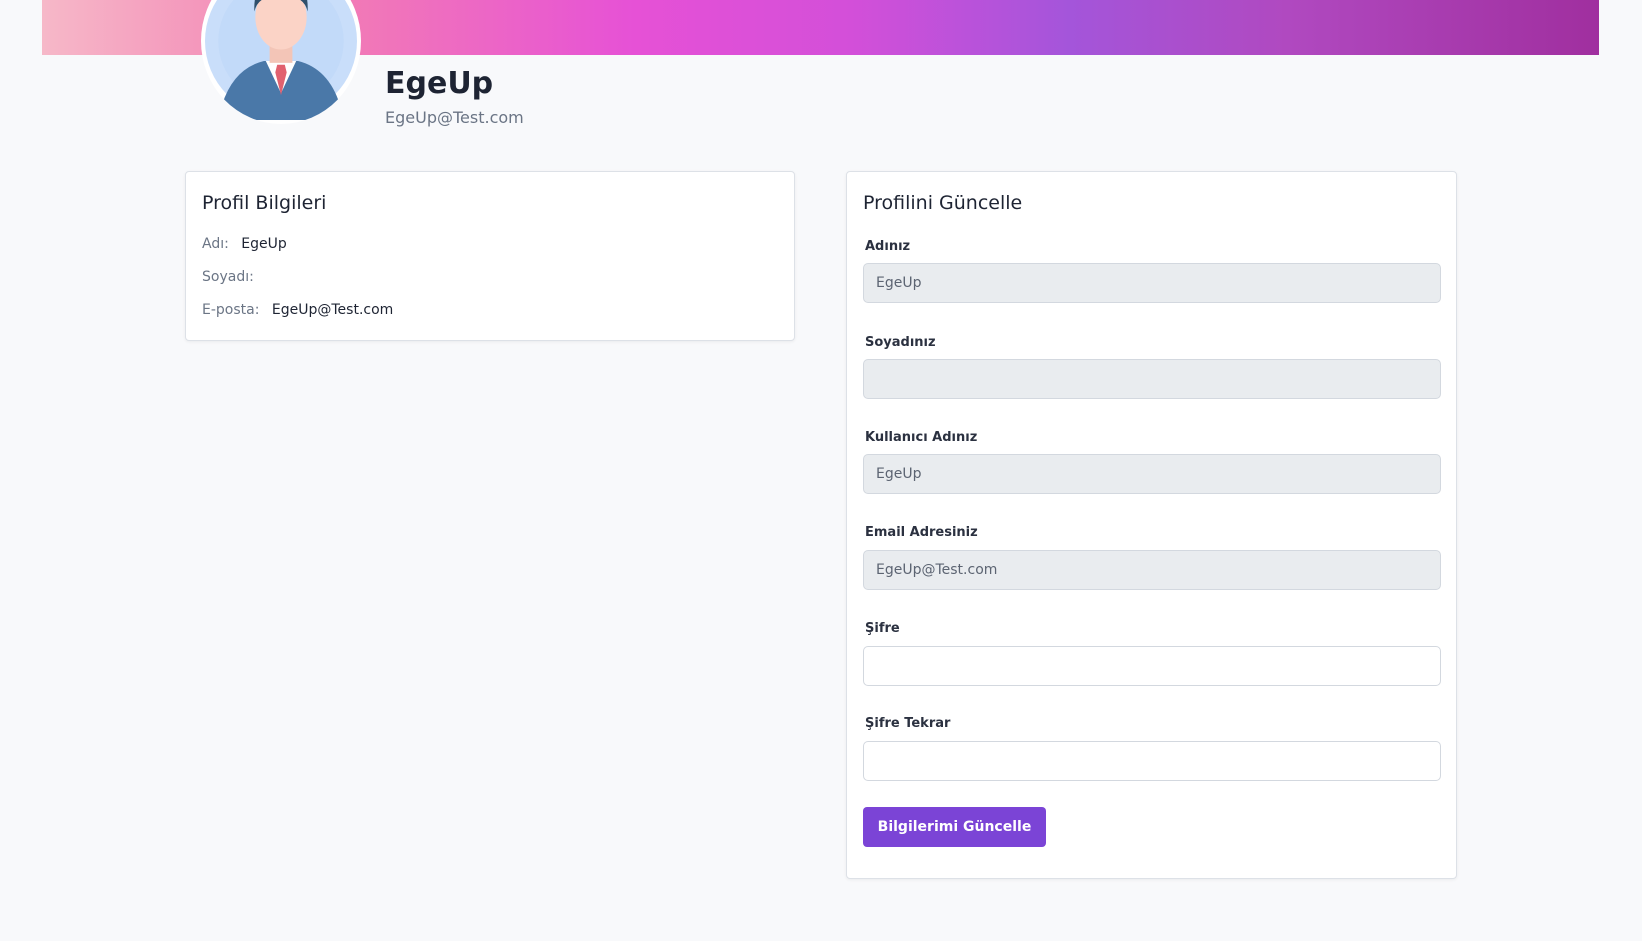 This screenshot has height=941, width=1642. I want to click on username-label: Kullanıcı Adınız, so click(921, 437).